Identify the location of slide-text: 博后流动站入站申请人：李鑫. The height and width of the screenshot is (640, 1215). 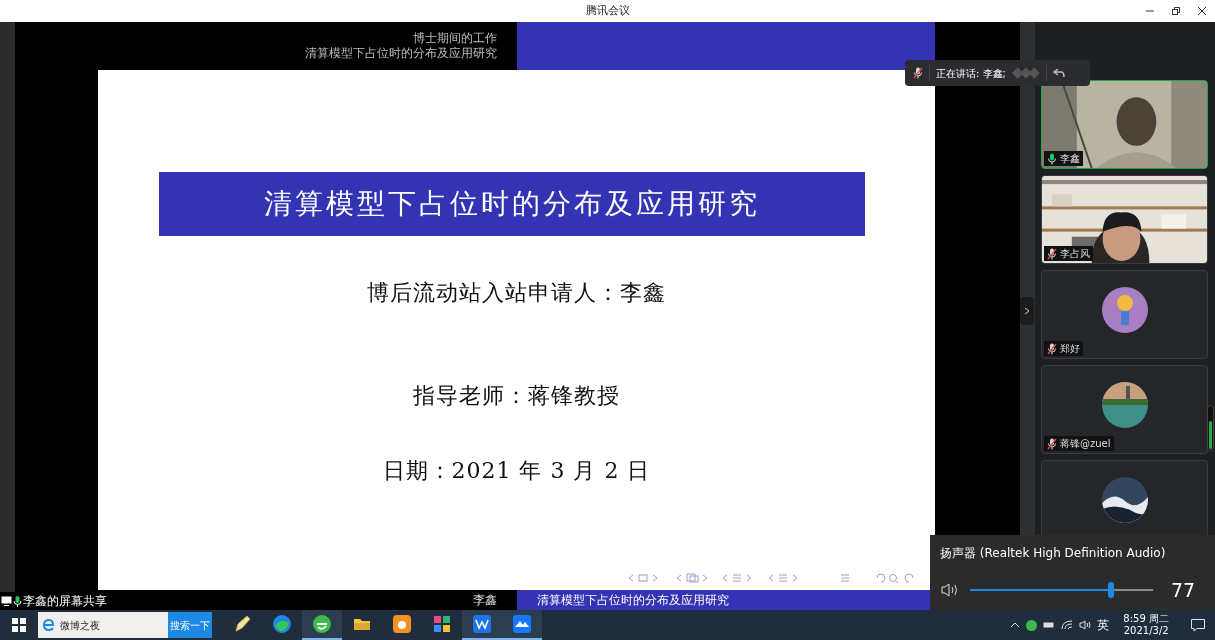
(516, 293).